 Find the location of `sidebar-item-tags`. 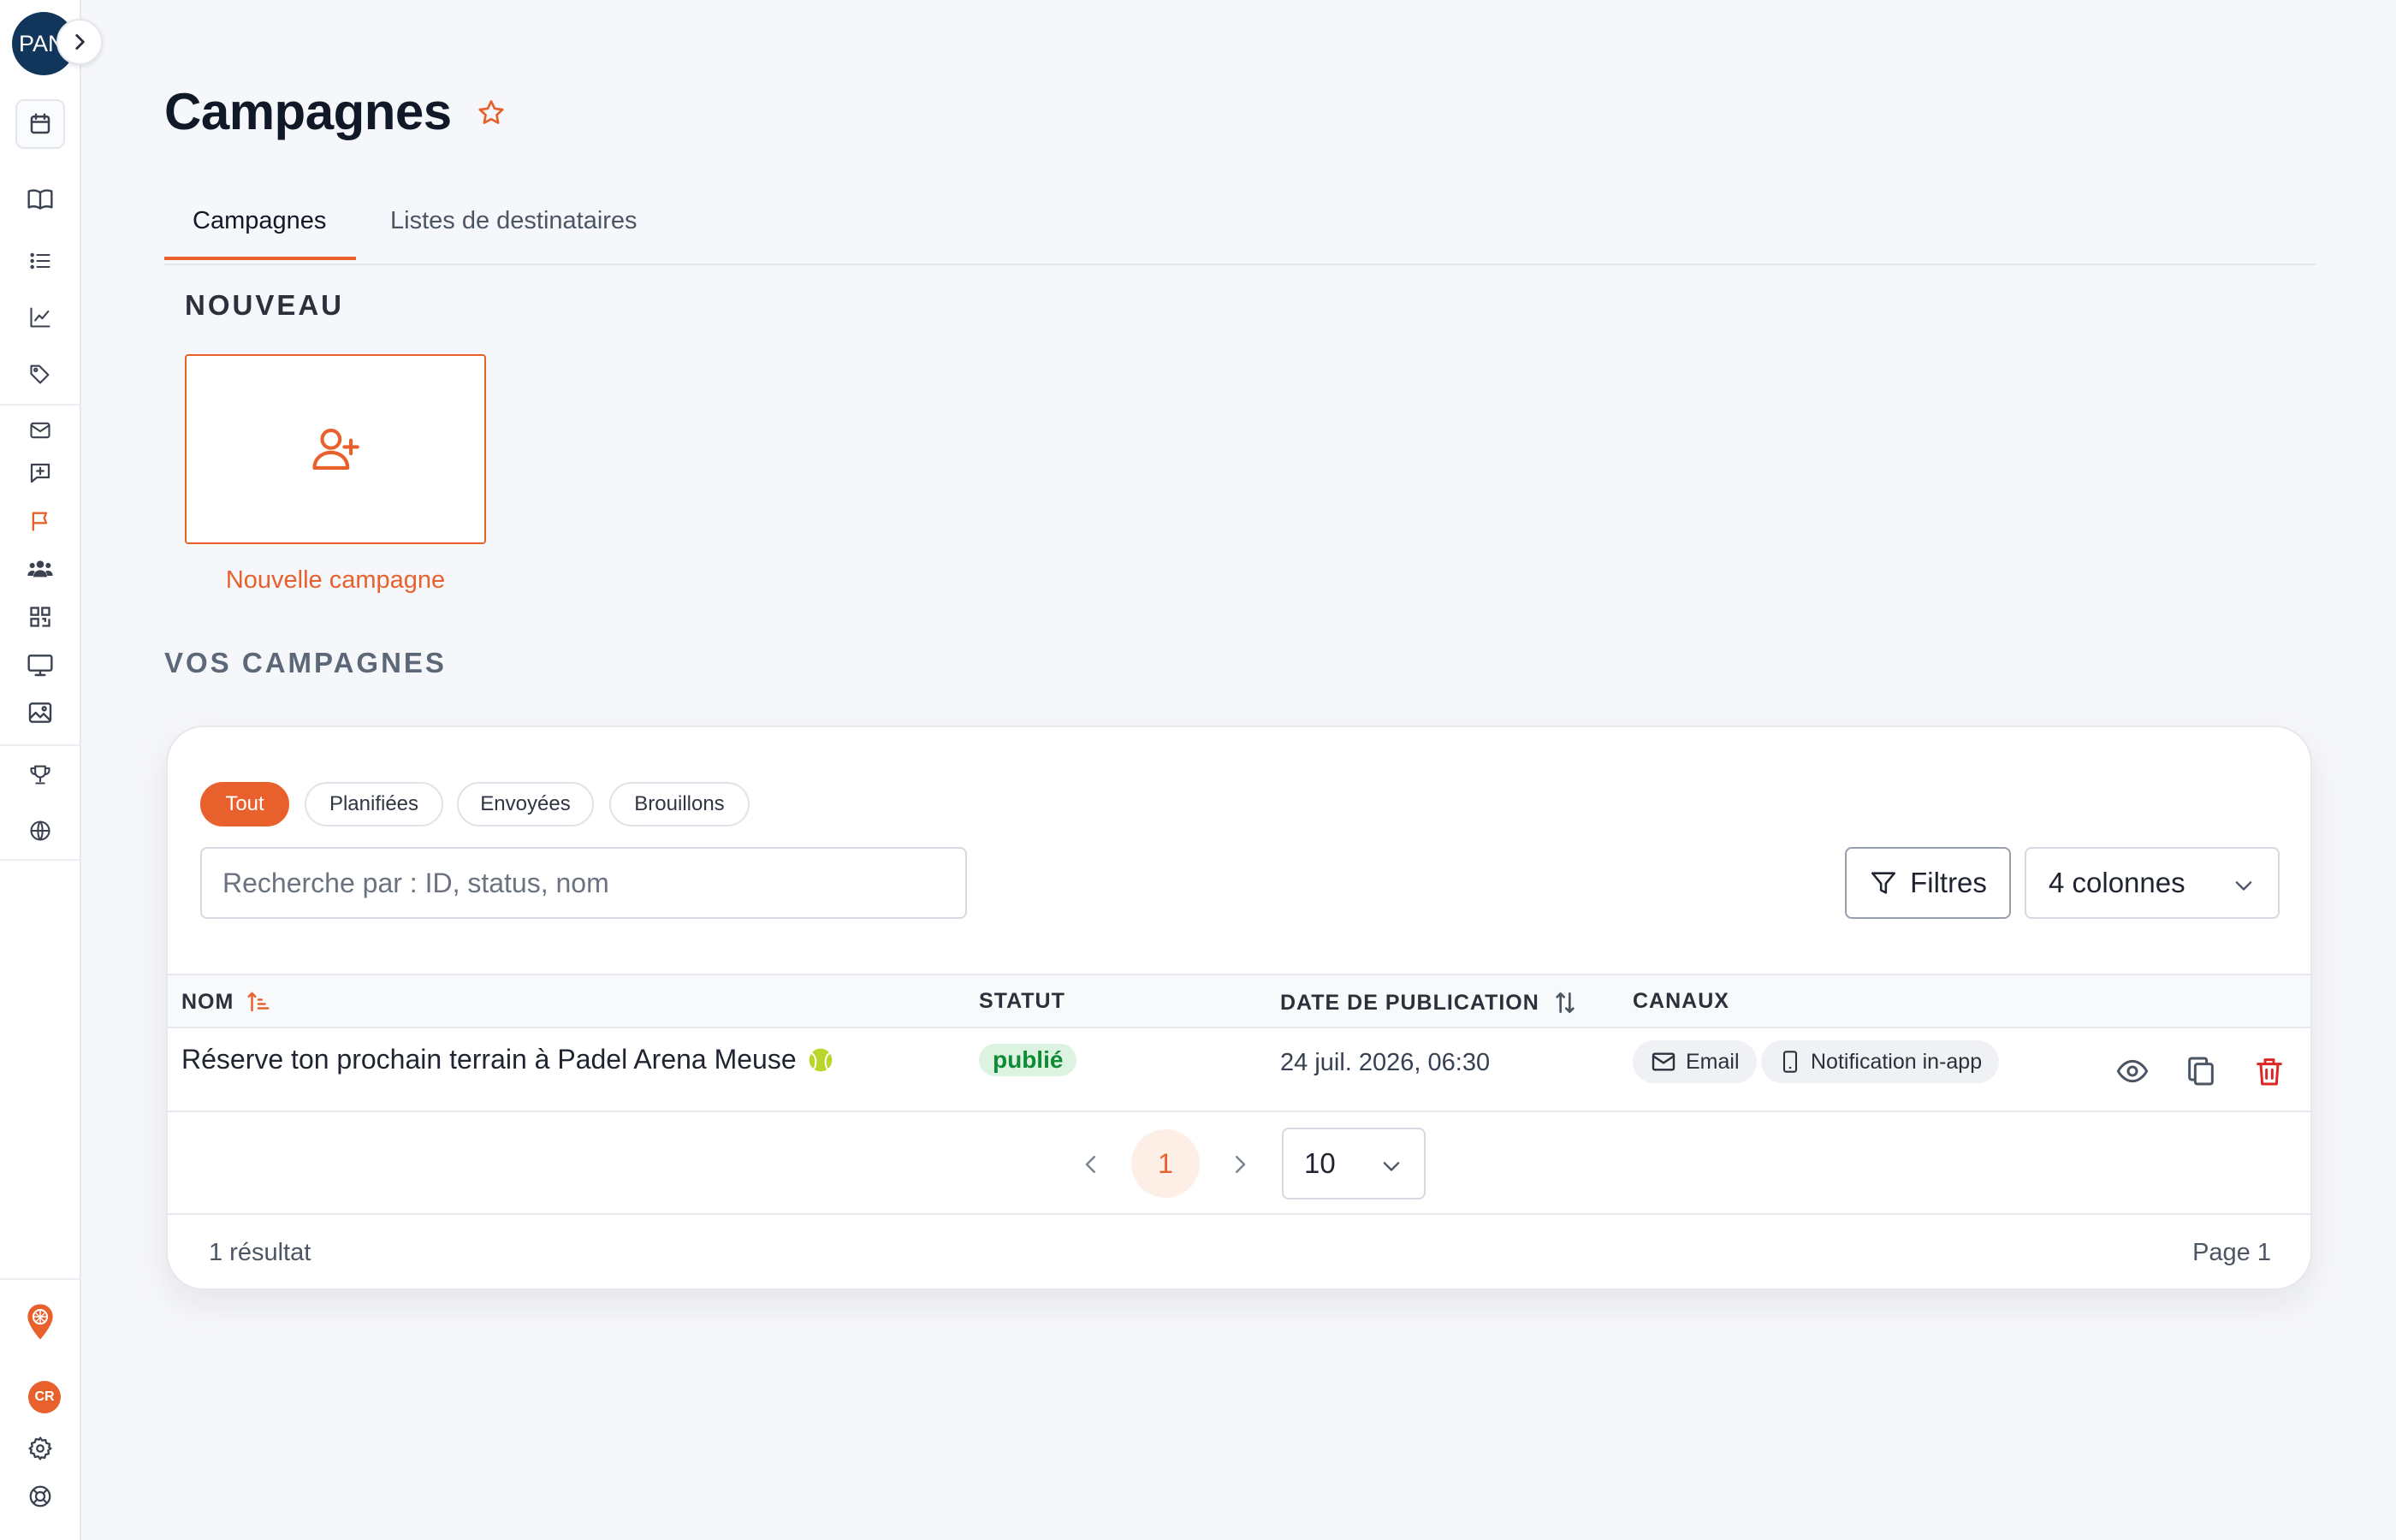

sidebar-item-tags is located at coordinates (40, 374).